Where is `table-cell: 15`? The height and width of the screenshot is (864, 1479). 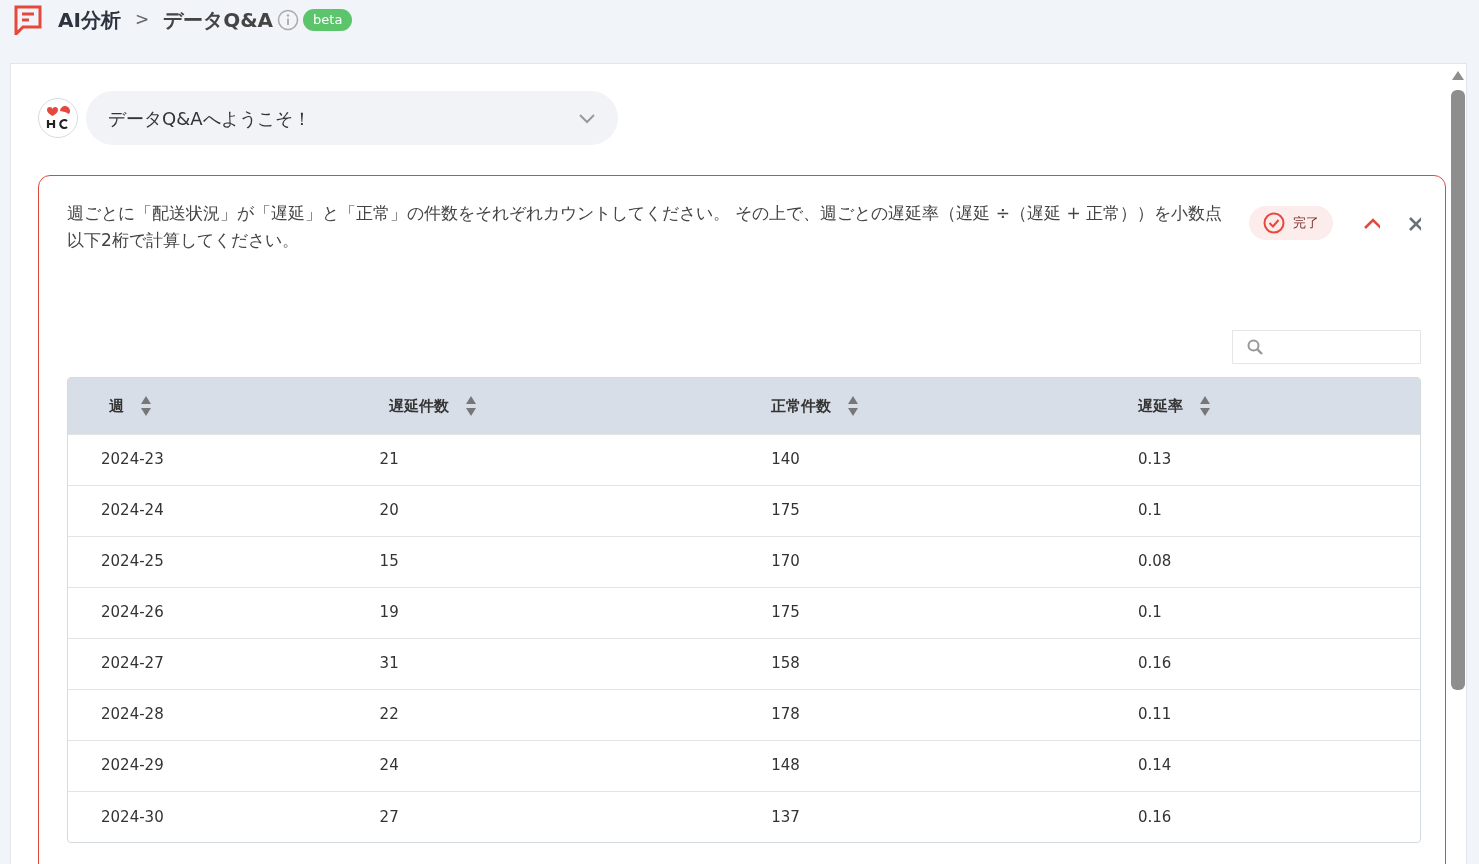
table-cell: 15 is located at coordinates (532, 561).